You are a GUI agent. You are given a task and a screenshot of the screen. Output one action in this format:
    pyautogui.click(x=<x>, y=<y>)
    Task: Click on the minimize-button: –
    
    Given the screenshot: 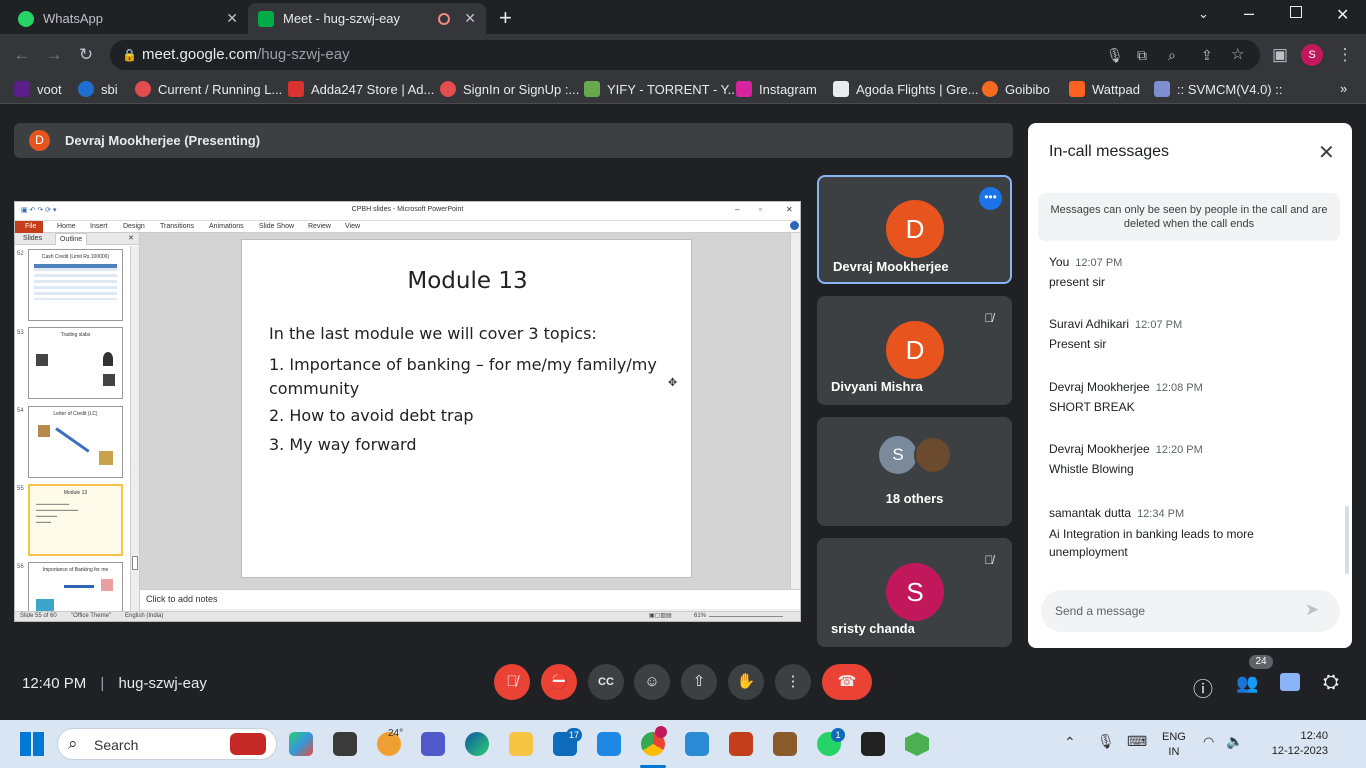 What is the action you would take?
    pyautogui.click(x=1249, y=13)
    